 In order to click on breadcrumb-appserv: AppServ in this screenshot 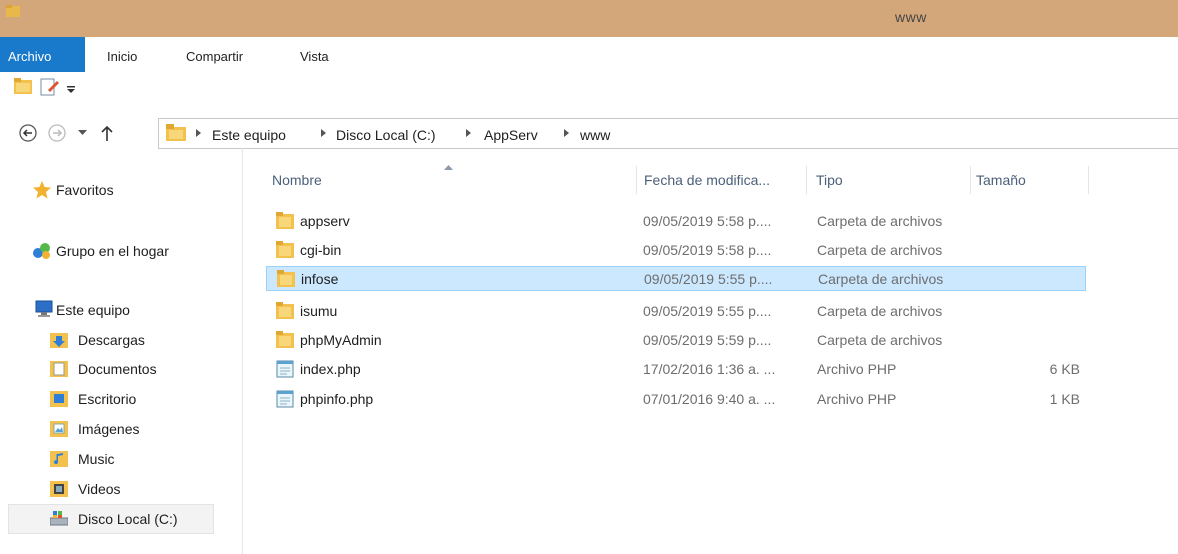, I will do `click(511, 135)`.